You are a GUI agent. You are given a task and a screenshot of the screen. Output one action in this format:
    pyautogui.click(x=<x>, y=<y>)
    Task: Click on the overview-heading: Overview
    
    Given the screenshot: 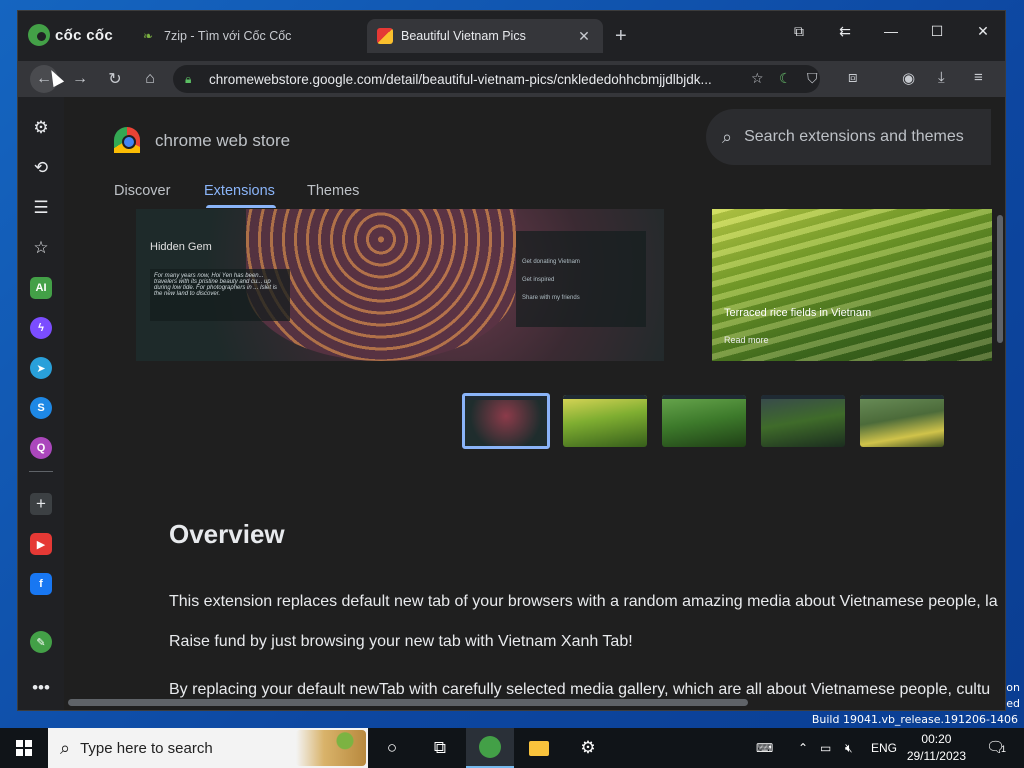 What is the action you would take?
    pyautogui.click(x=227, y=534)
    